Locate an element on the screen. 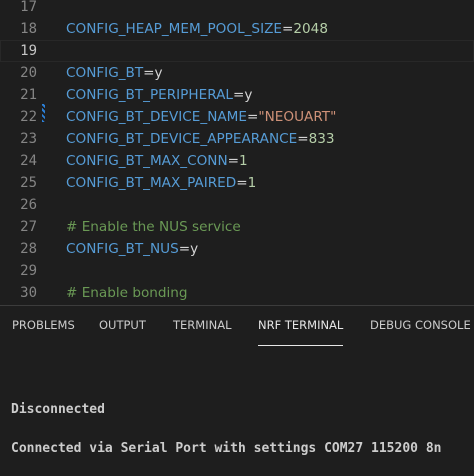  line-number: 19 is located at coordinates (28, 51).